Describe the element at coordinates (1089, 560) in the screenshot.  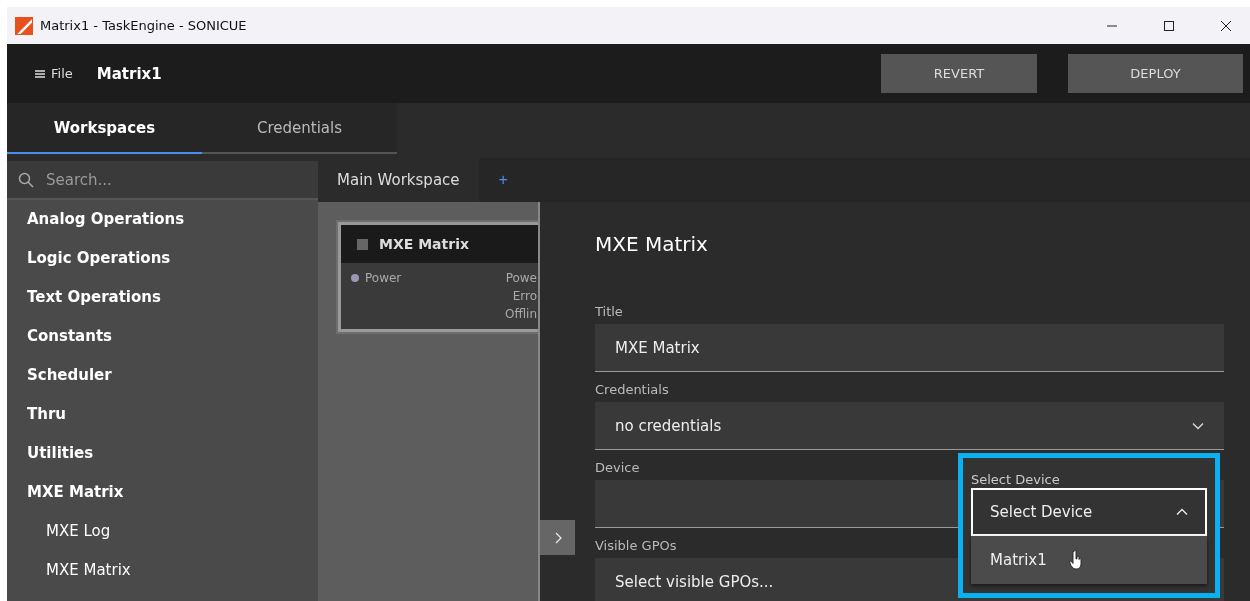
I see `dropdown-option: Matrix1` at that location.